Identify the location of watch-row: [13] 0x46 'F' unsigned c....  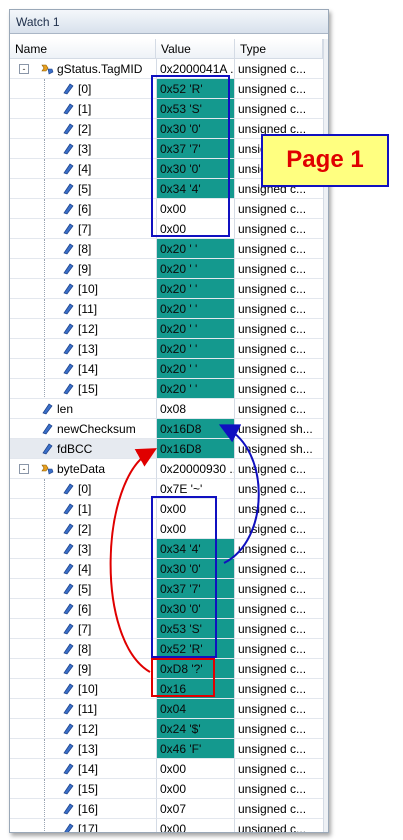
(166, 749).